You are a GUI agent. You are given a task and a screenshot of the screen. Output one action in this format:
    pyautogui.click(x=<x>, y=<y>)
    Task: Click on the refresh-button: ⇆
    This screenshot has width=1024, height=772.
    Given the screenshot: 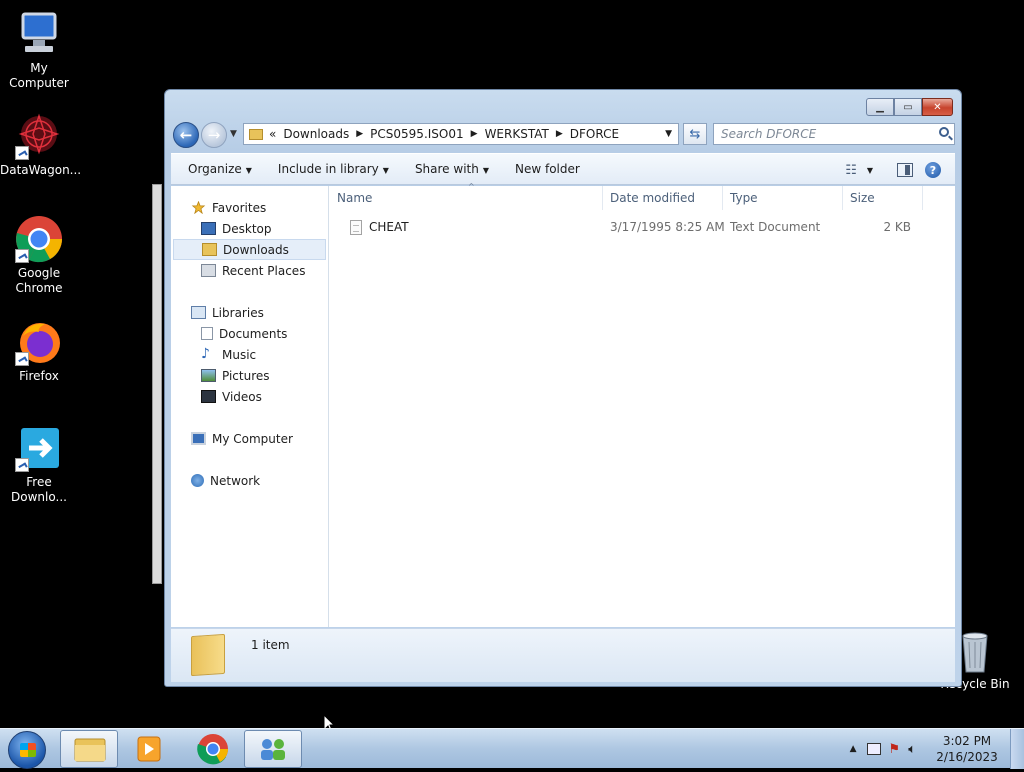 What is the action you would take?
    pyautogui.click(x=695, y=134)
    